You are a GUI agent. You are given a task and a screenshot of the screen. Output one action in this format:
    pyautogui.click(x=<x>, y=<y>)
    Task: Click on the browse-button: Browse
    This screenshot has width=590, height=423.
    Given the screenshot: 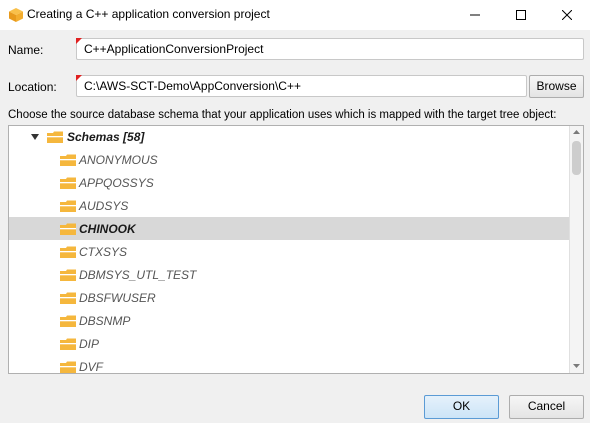 What is the action you would take?
    pyautogui.click(x=556, y=86)
    